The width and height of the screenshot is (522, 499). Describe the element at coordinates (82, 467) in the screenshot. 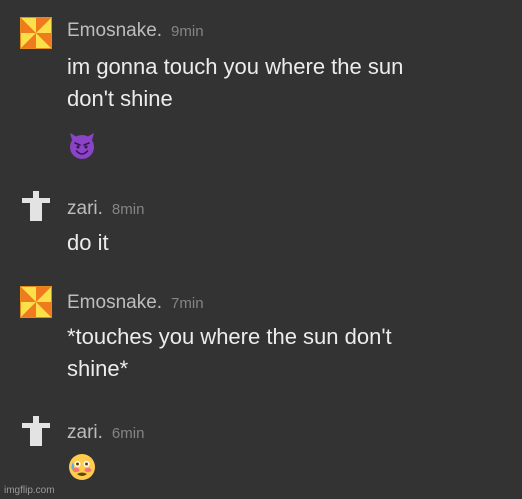

I see `flushed-tear-face-emoji` at that location.